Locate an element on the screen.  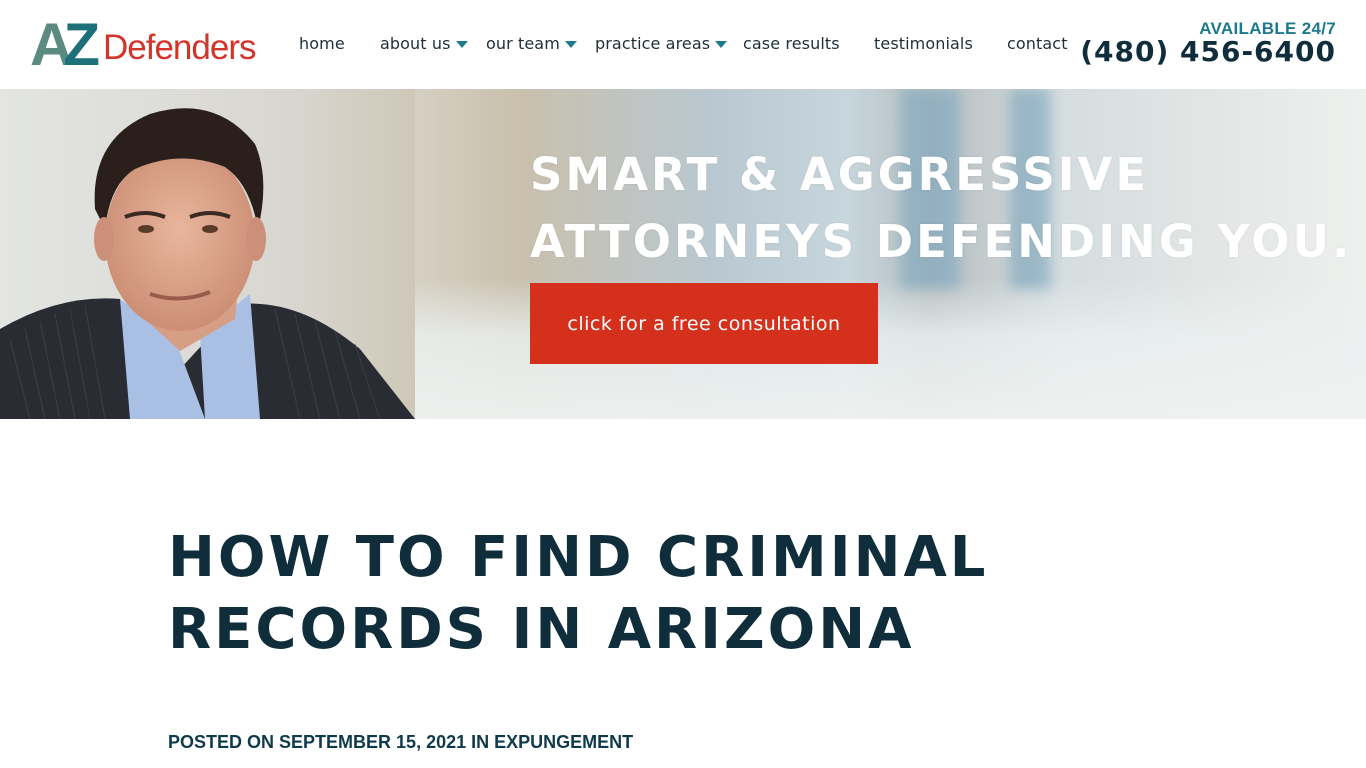
nav-label: home is located at coordinates (322, 43).